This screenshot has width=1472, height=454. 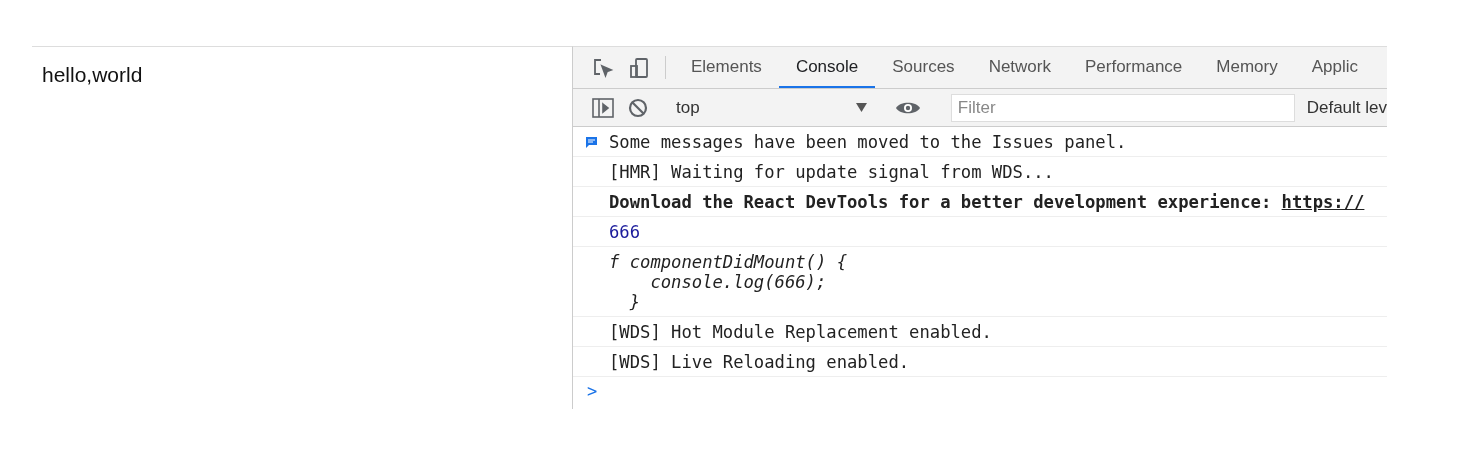 I want to click on devtools-tab: Memory, so click(x=1247, y=67).